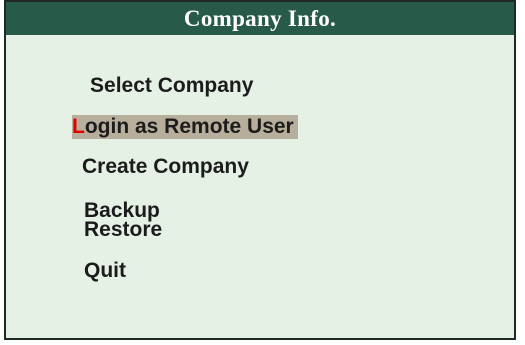 The image size is (525, 345). What do you see at coordinates (179, 85) in the screenshot?
I see `menu-item-label: elect Company` at bounding box center [179, 85].